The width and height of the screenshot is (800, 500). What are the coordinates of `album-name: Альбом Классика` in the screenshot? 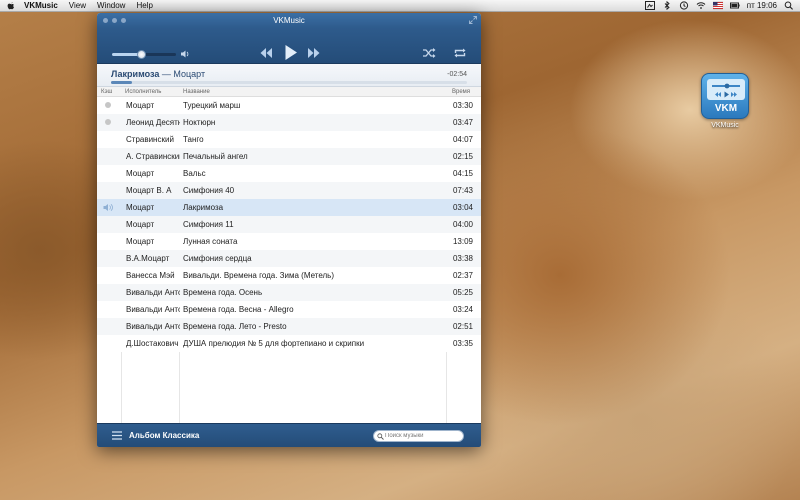 It's located at (164, 435).